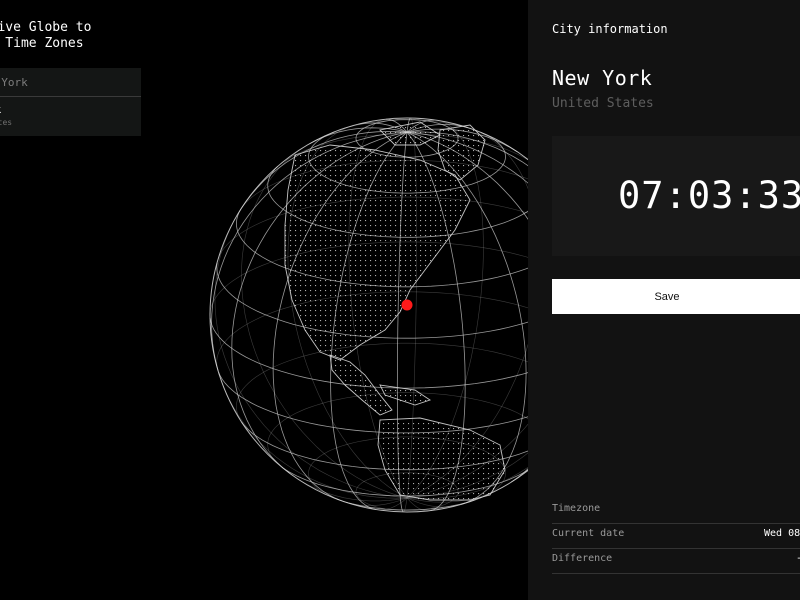 The image size is (800, 600). What do you see at coordinates (798, 558) in the screenshot?
I see `difference-value: -` at bounding box center [798, 558].